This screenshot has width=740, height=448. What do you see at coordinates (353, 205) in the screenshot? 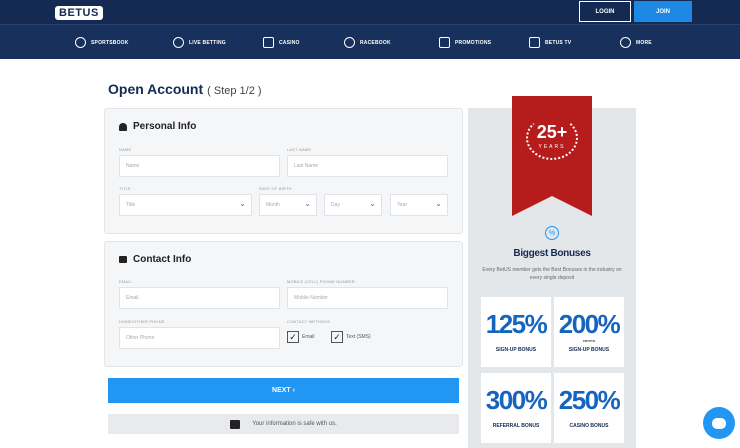
I see `day-select: Day` at bounding box center [353, 205].